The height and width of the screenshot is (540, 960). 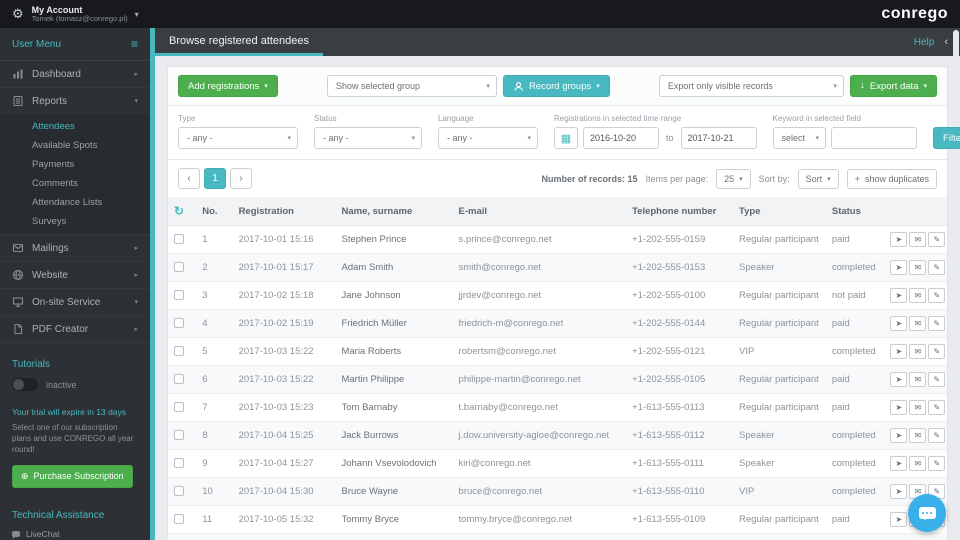 I want to click on refresh-icon: ↻, so click(x=179, y=211).